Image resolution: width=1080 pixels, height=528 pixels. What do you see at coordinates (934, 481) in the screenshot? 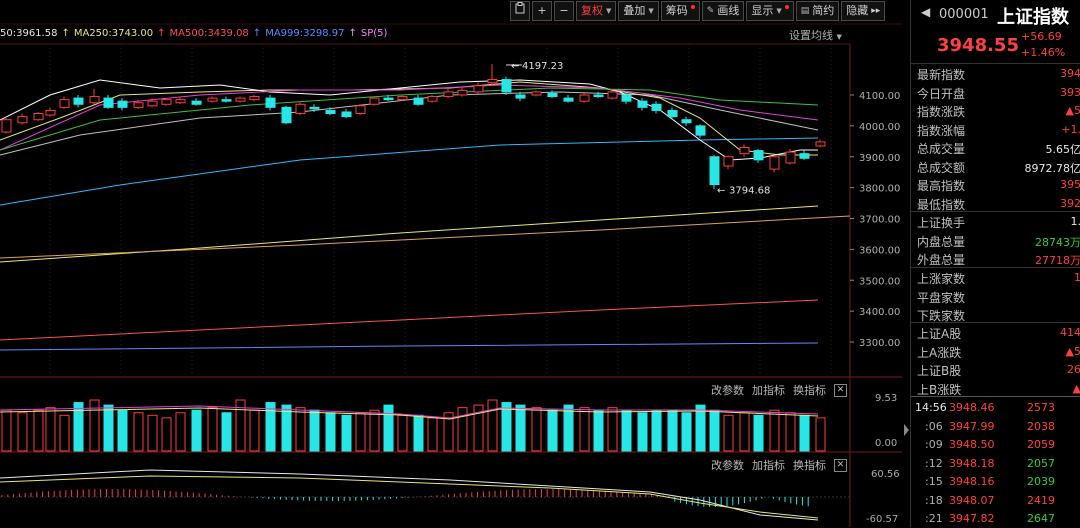
I see `tick-time: :15` at bounding box center [934, 481].